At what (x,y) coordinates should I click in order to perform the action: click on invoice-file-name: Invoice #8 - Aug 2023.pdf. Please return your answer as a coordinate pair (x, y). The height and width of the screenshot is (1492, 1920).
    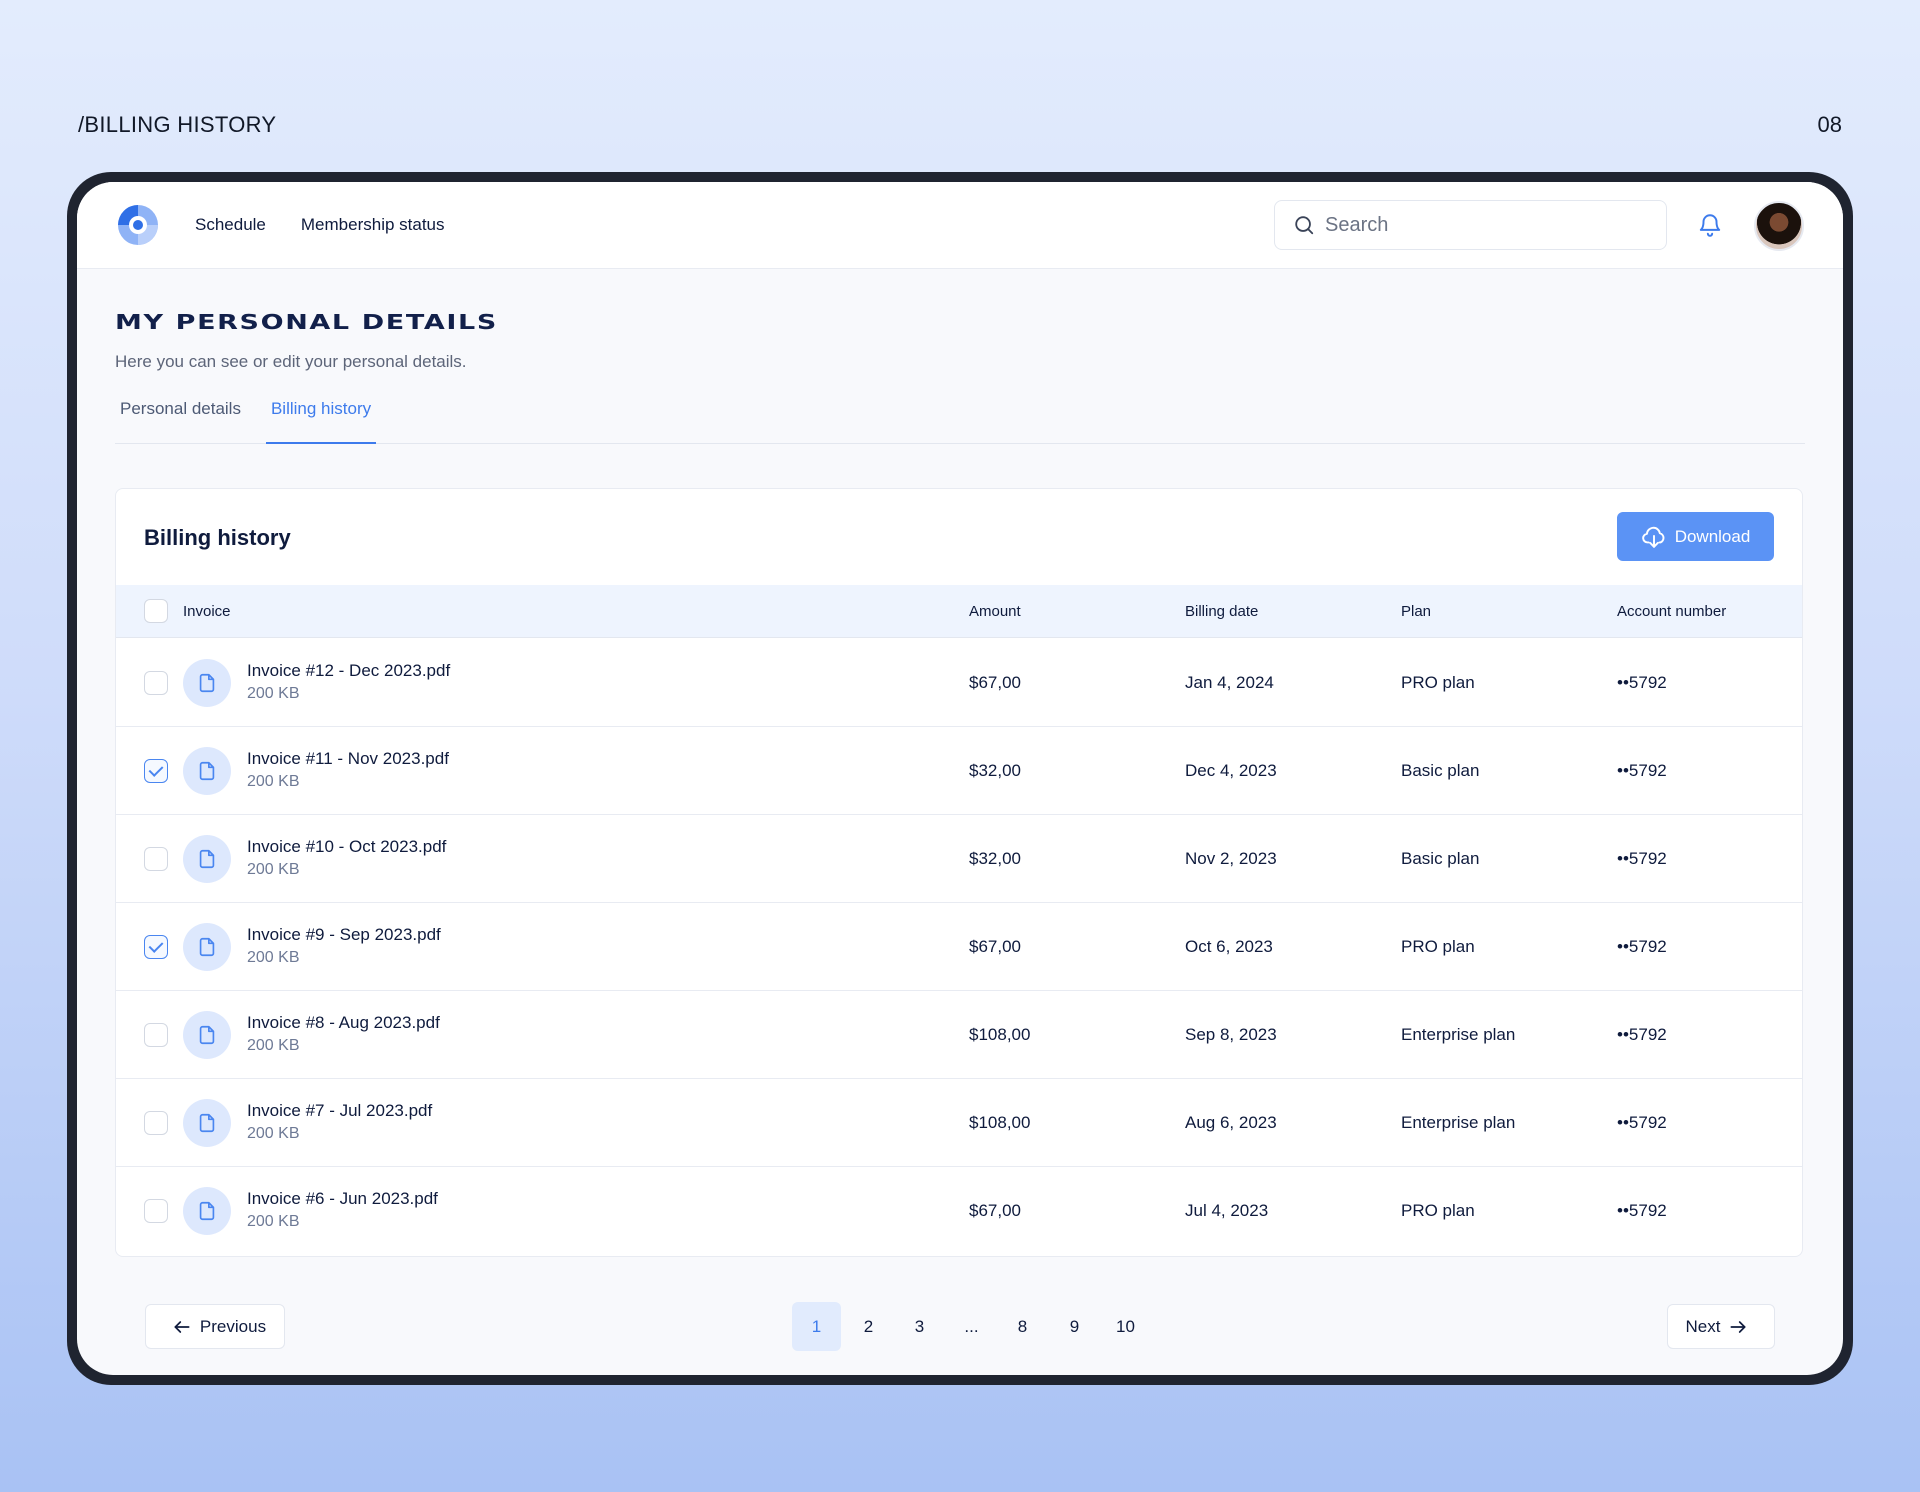
    Looking at the image, I should click on (343, 1023).